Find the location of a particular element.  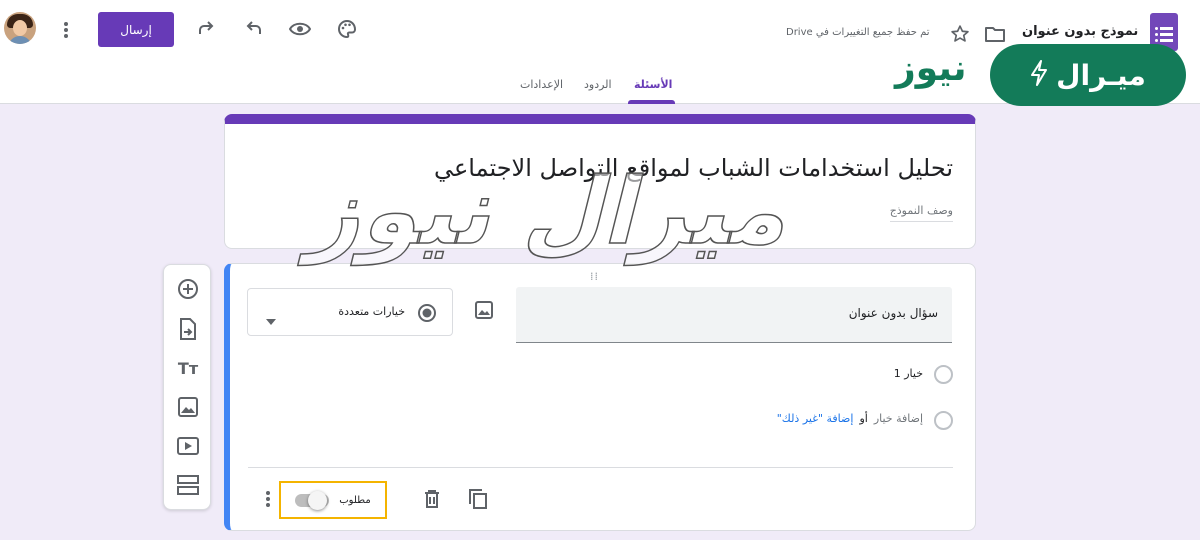

brand-secondary-text: نيوز is located at coordinates (931, 68).